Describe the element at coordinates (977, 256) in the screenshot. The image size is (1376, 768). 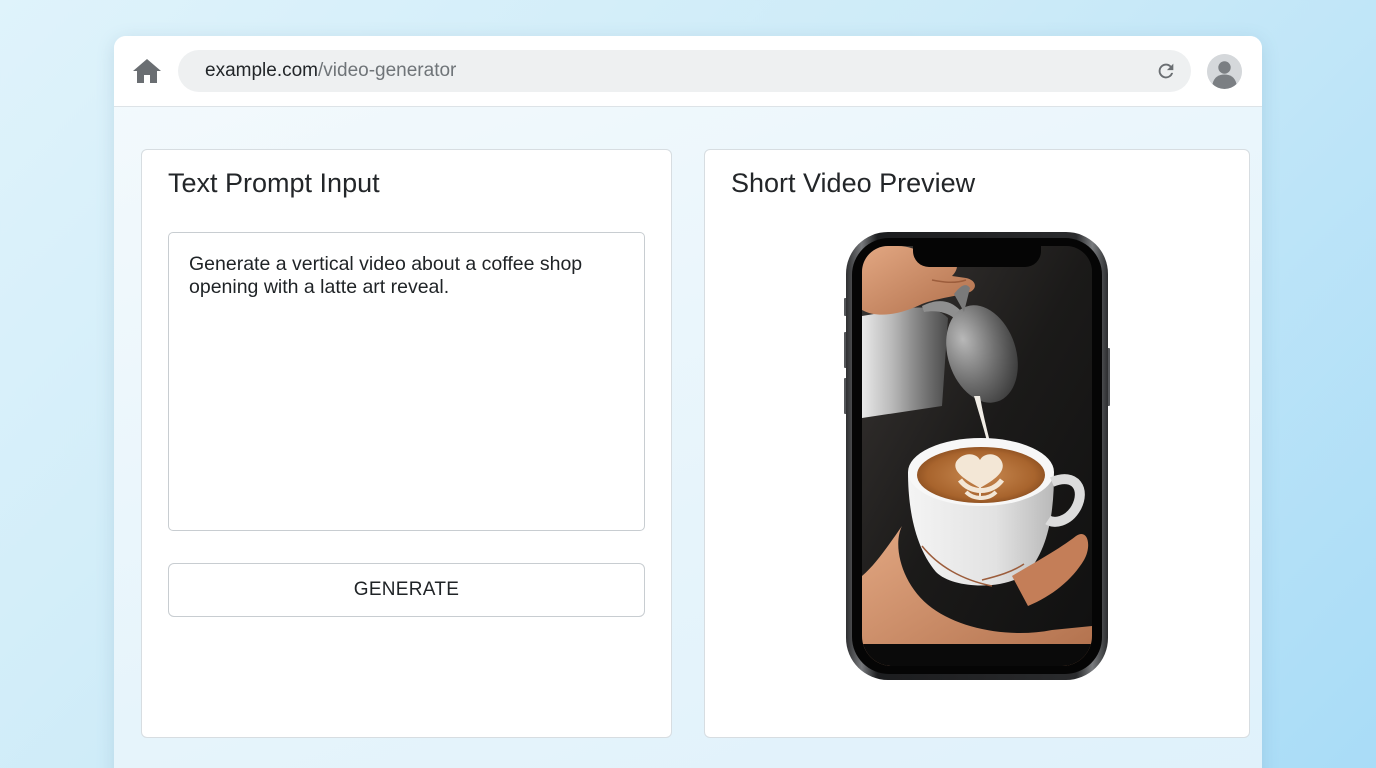
I see `phone-notch` at that location.